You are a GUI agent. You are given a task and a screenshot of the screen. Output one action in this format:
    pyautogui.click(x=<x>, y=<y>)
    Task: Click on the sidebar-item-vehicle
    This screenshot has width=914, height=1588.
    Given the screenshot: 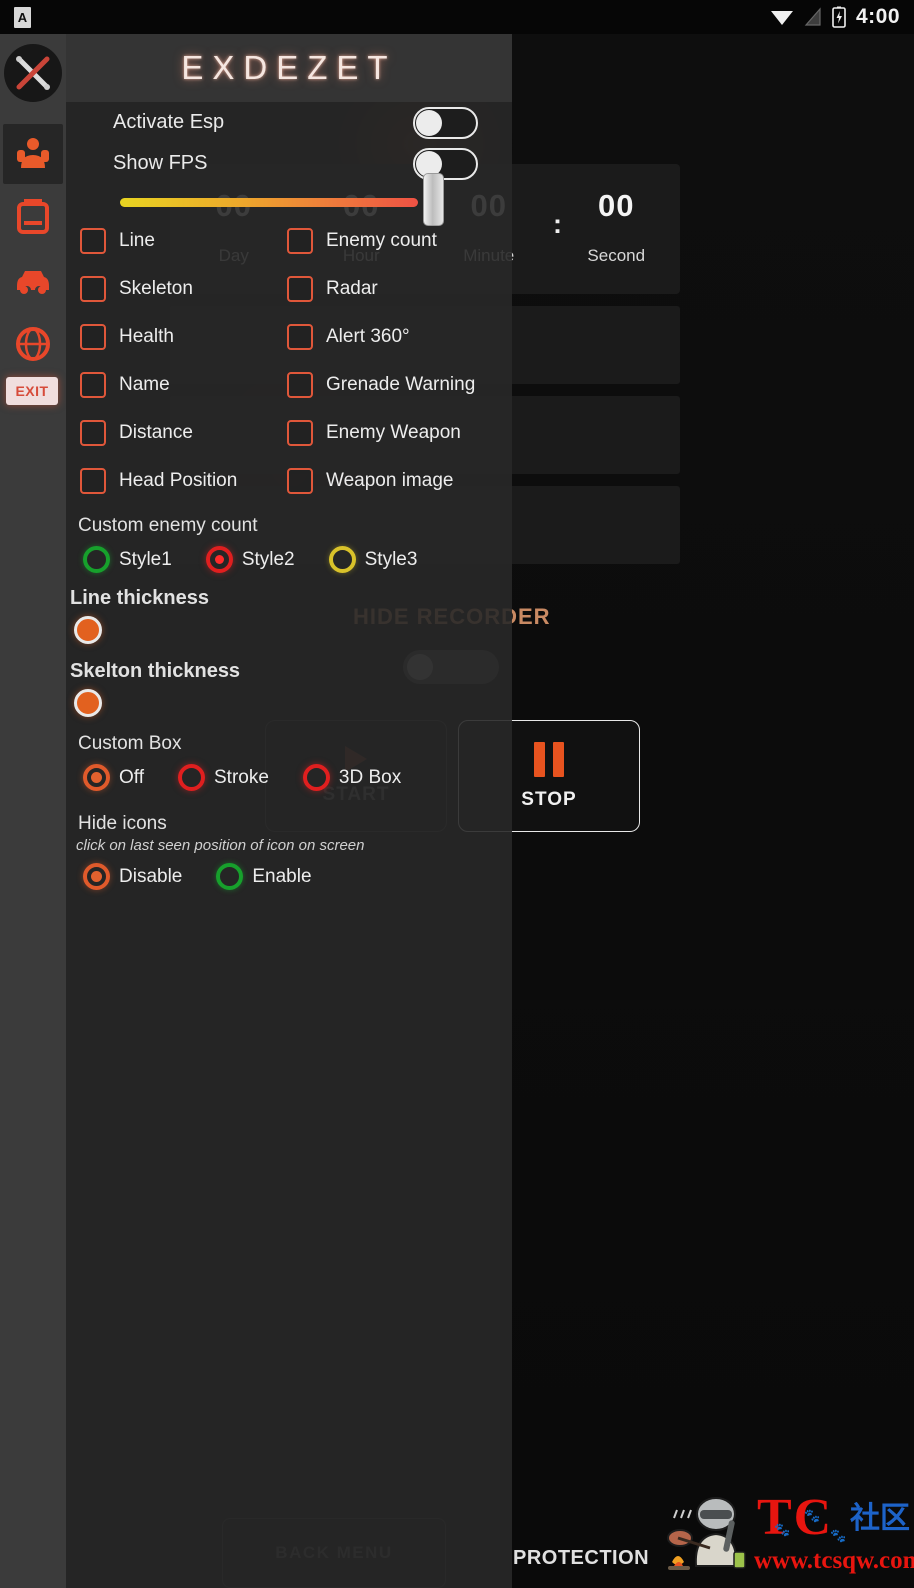 What is the action you would take?
    pyautogui.click(x=33, y=280)
    